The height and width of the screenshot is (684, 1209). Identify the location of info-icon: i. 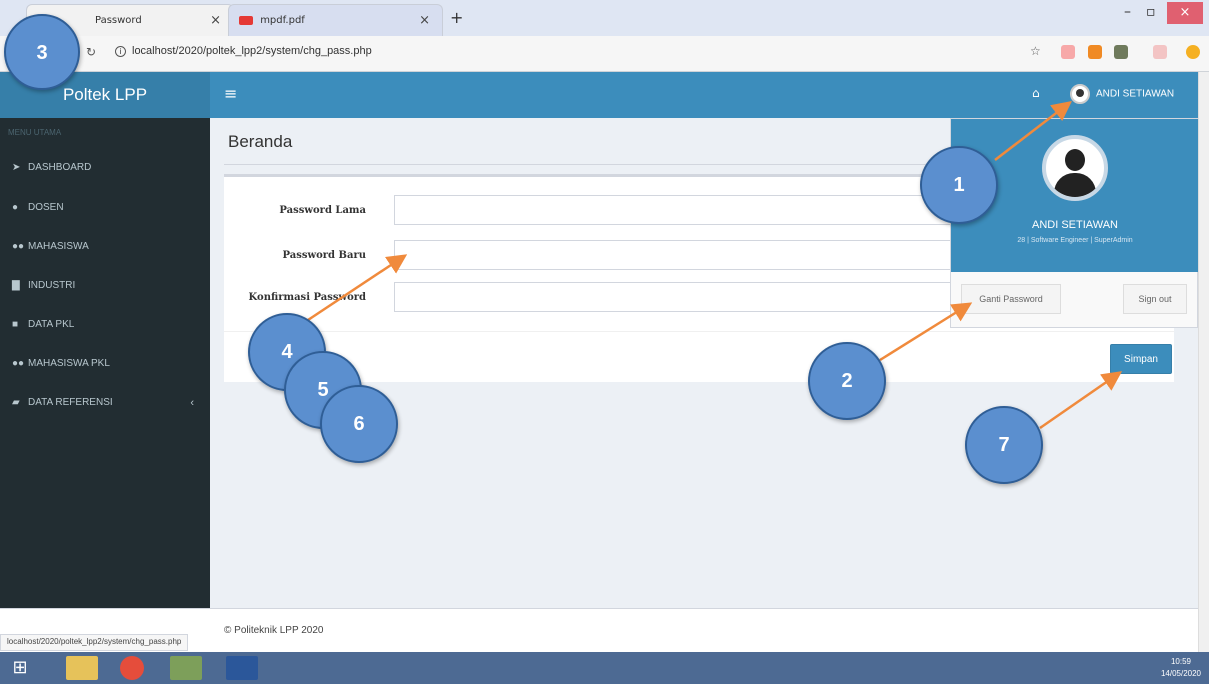
(120, 51).